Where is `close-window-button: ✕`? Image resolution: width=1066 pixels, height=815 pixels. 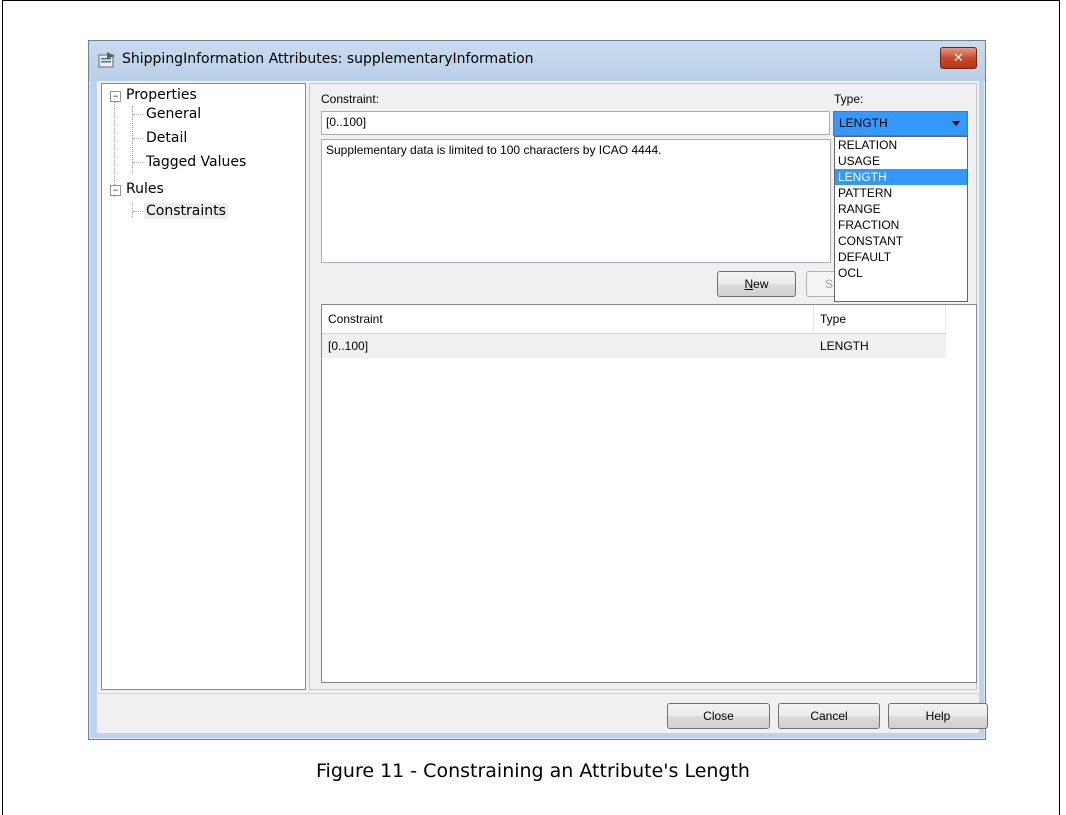 close-window-button: ✕ is located at coordinates (958, 58).